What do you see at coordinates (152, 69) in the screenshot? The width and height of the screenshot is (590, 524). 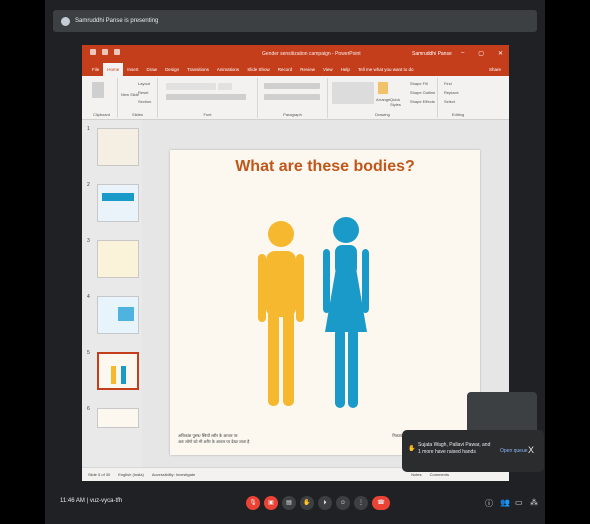 I see `tab-draw: Draw` at bounding box center [152, 69].